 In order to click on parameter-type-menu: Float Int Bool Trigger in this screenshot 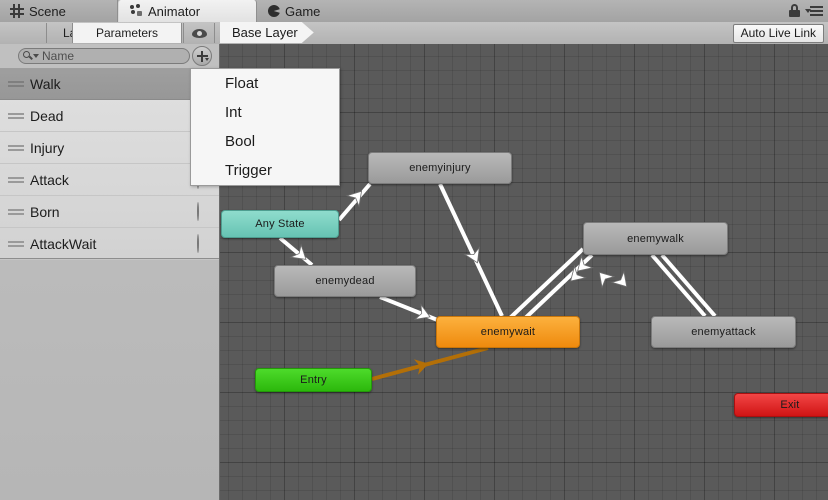, I will do `click(265, 127)`.